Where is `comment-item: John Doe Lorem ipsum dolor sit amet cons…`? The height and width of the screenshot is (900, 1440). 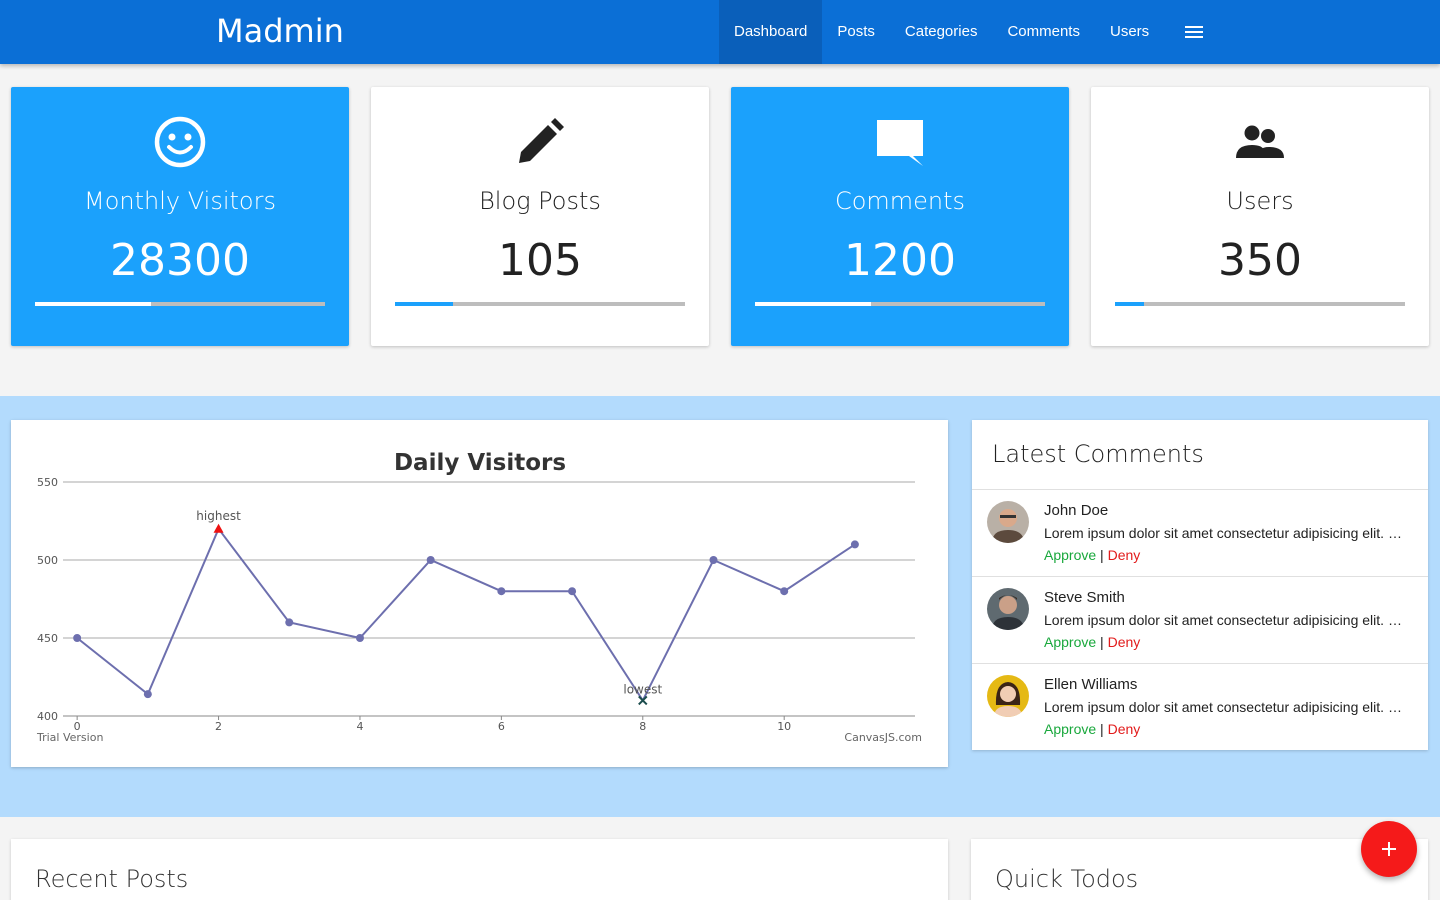 comment-item: John Doe Lorem ipsum dolor sit amet cons… is located at coordinates (1200, 533).